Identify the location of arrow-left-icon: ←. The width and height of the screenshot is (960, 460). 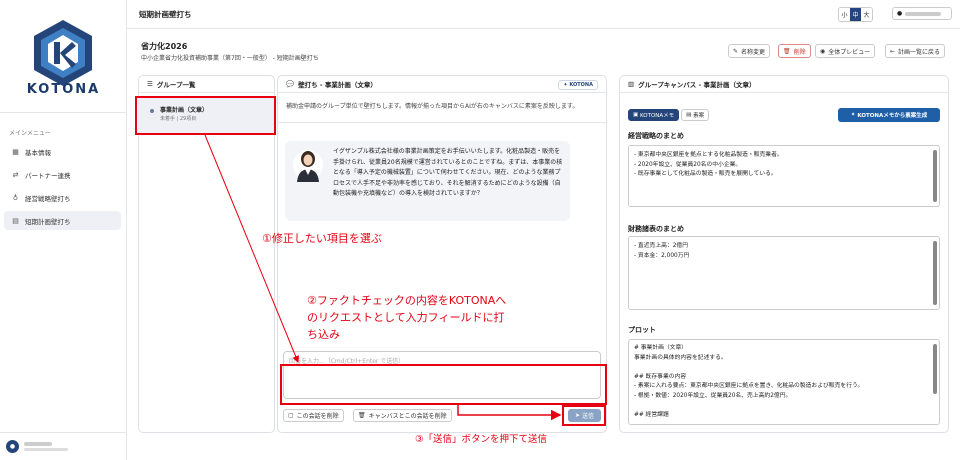
(893, 51).